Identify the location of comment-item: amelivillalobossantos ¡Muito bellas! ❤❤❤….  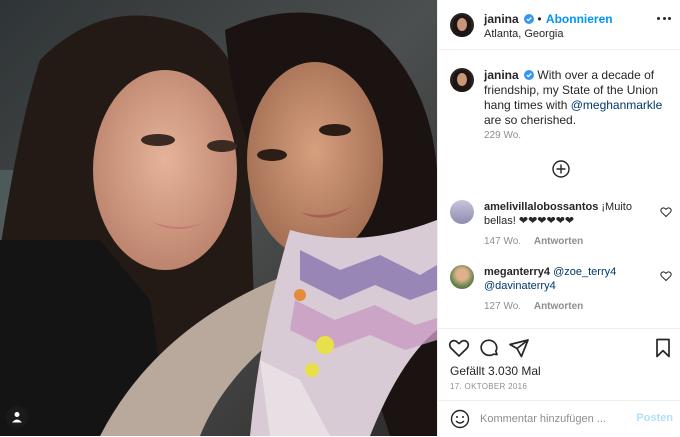
(562, 225).